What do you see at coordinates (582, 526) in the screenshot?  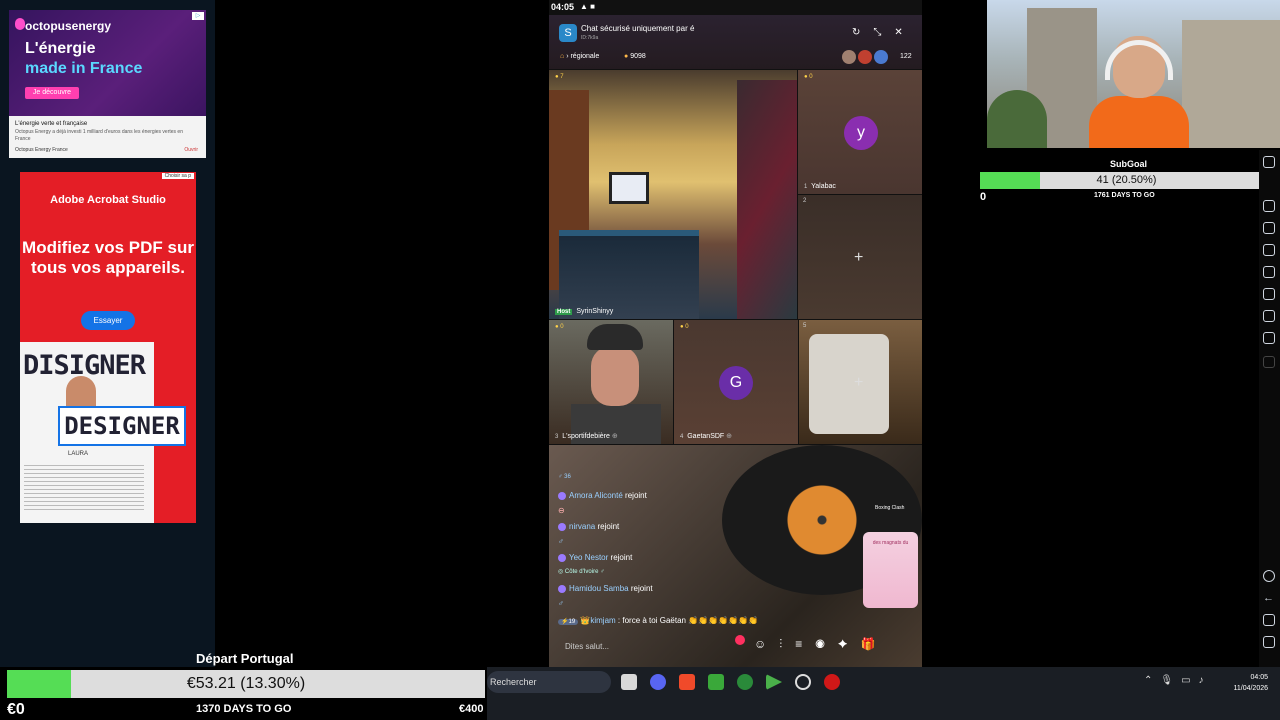 I see `message-user: nirvana` at bounding box center [582, 526].